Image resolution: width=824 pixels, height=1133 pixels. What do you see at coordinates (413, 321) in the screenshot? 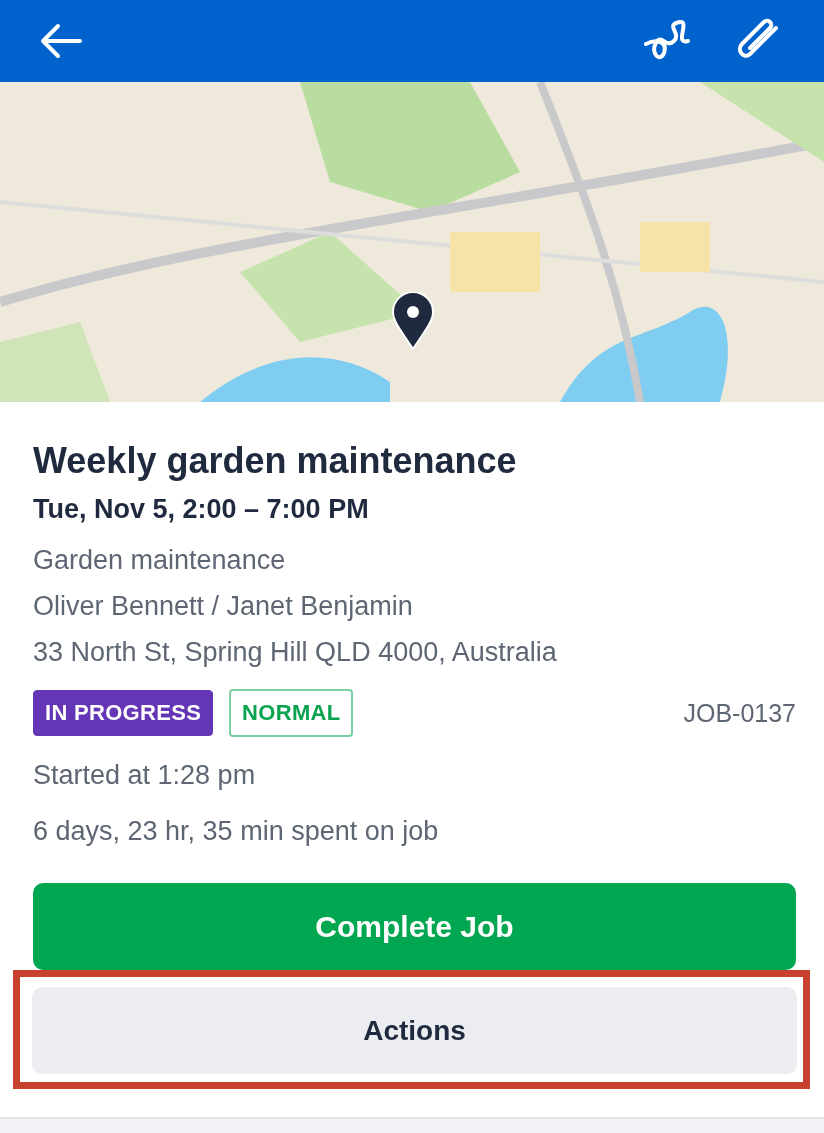
I see `map-pin-icon` at bounding box center [413, 321].